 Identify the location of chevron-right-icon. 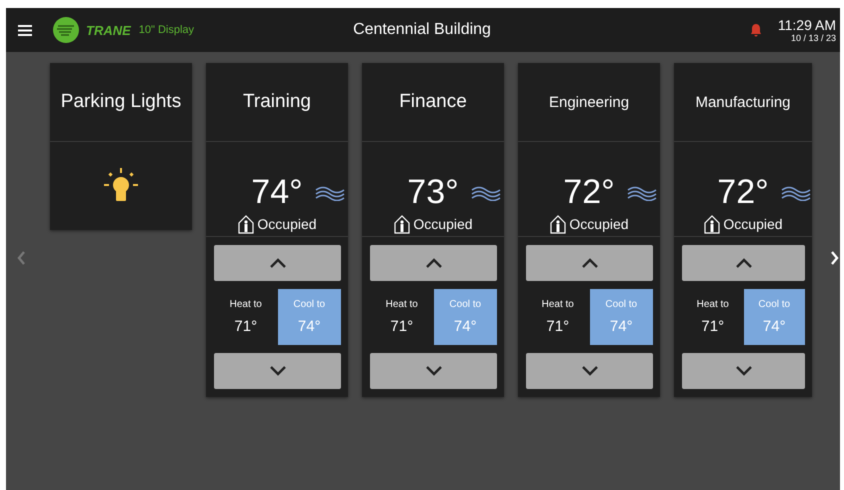
(835, 258).